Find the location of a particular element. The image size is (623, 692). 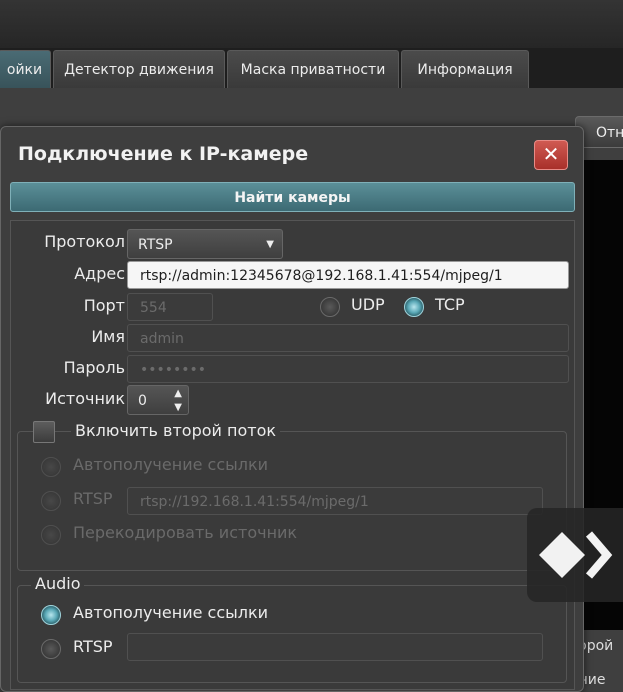

udp-label: UDP is located at coordinates (368, 304).